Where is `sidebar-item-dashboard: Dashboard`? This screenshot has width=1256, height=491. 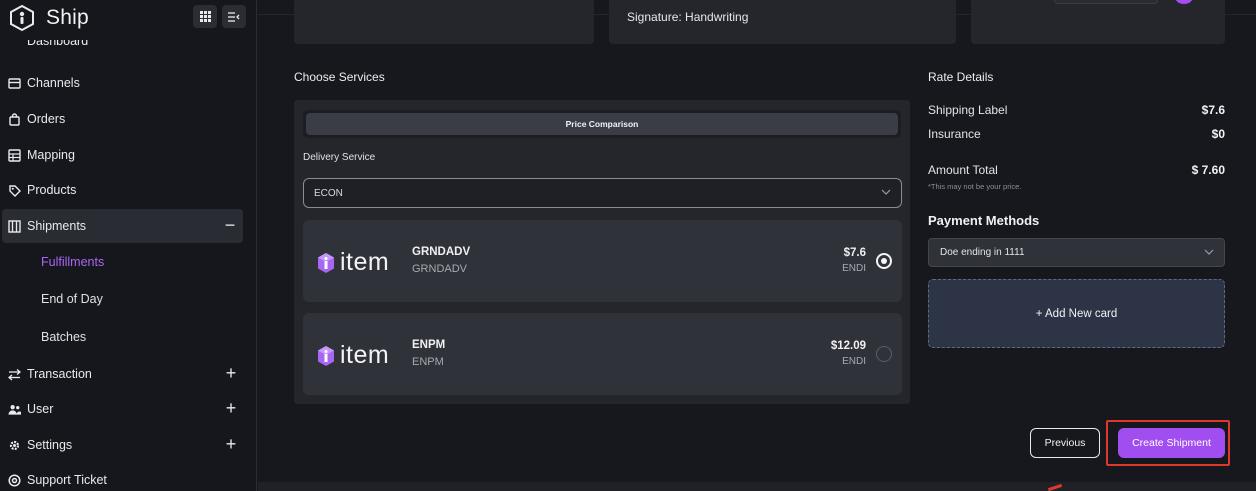
sidebar-item-dashboard: Dashboard is located at coordinates (48, 46).